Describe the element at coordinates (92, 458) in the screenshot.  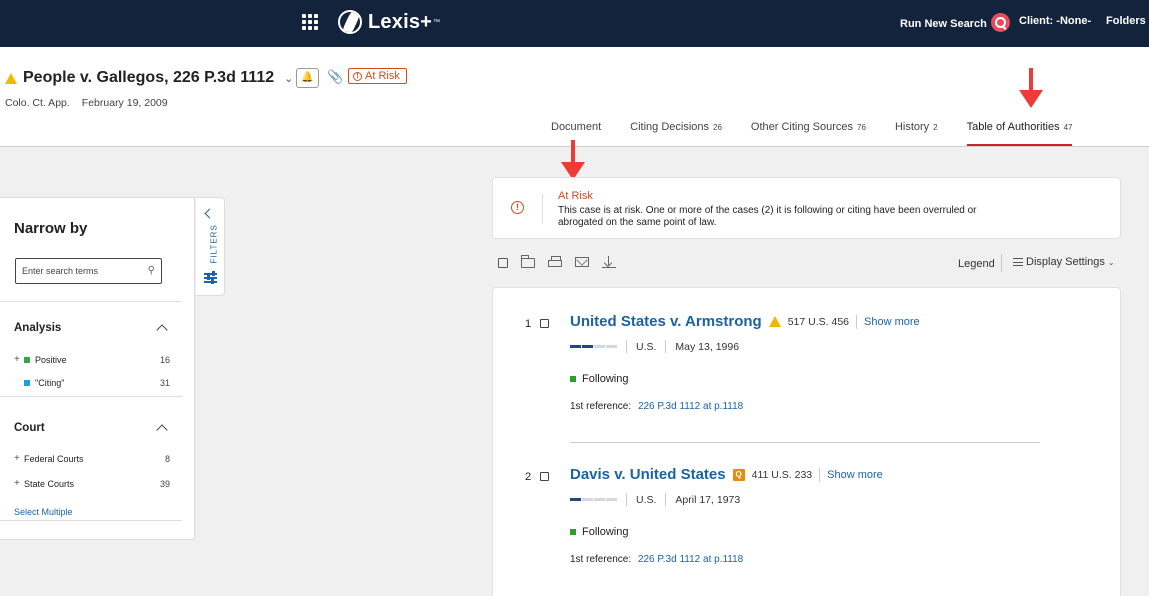
I see `filter-item-federal-courts: + Federal Courts 8` at that location.